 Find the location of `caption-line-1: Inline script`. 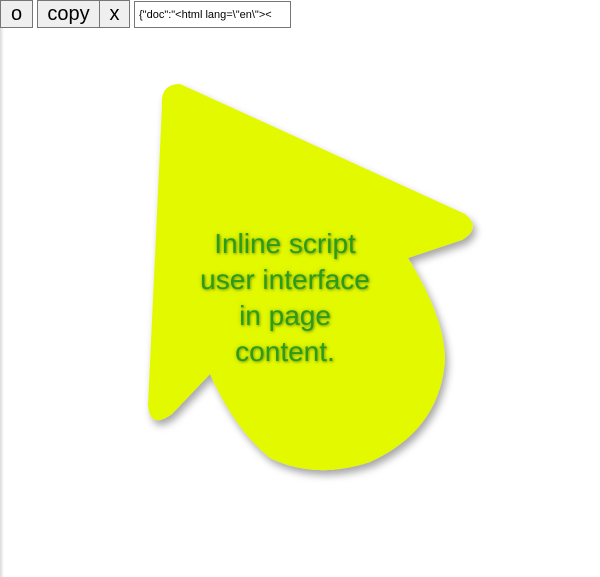

caption-line-1: Inline script is located at coordinates (285, 243).